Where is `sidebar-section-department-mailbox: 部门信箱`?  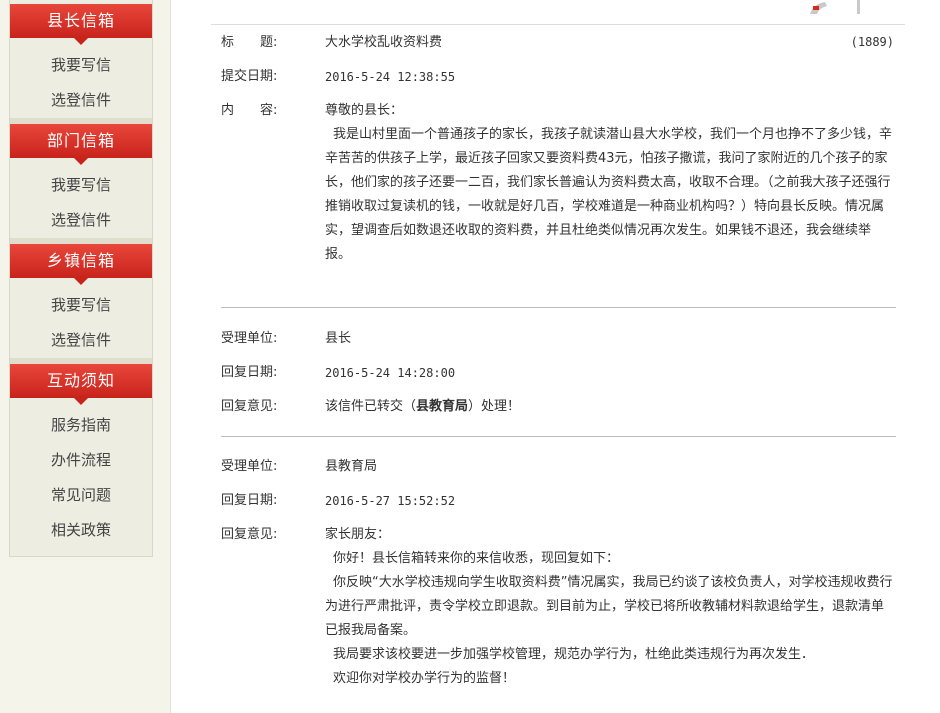 sidebar-section-department-mailbox: 部门信箱 is located at coordinates (81, 144).